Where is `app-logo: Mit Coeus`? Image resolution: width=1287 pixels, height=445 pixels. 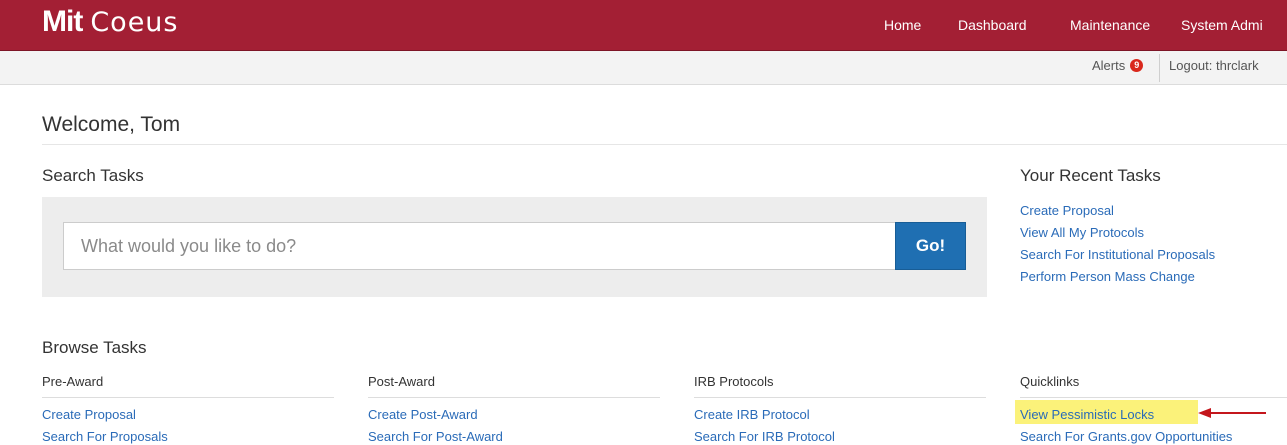 app-logo: Mit Coeus is located at coordinates (110, 22).